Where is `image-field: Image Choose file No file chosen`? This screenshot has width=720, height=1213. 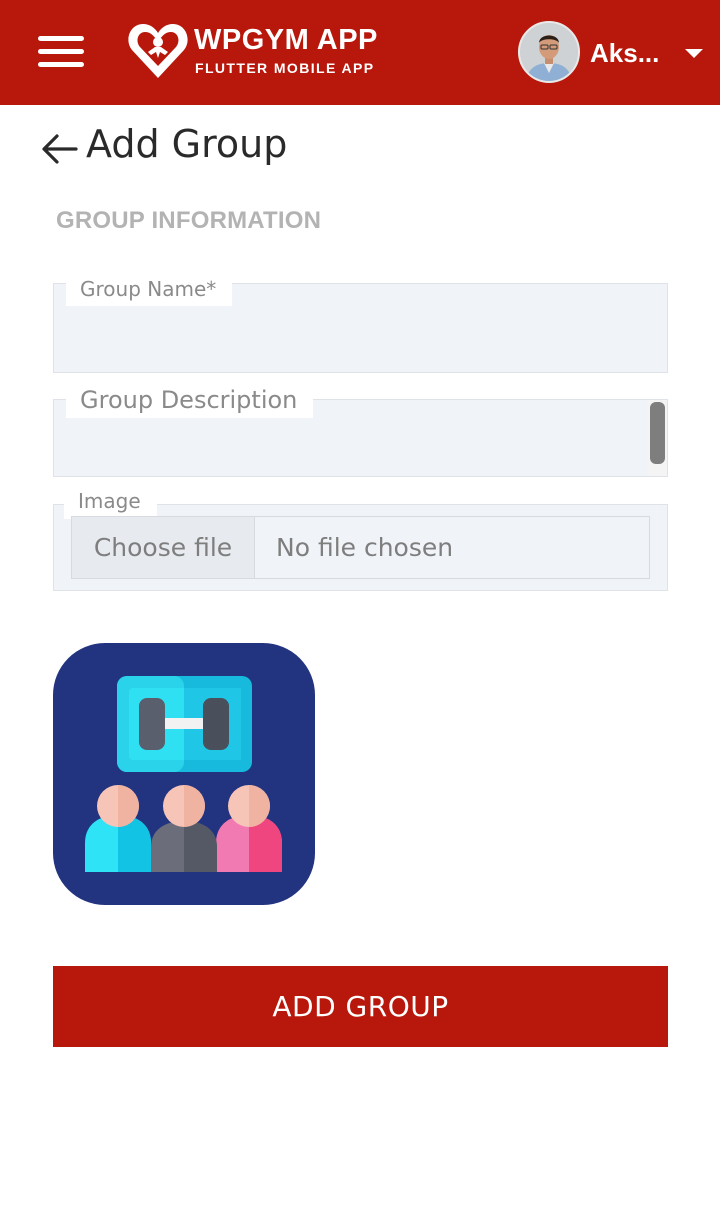
image-field: Image Choose file No file chosen is located at coordinates (360, 537).